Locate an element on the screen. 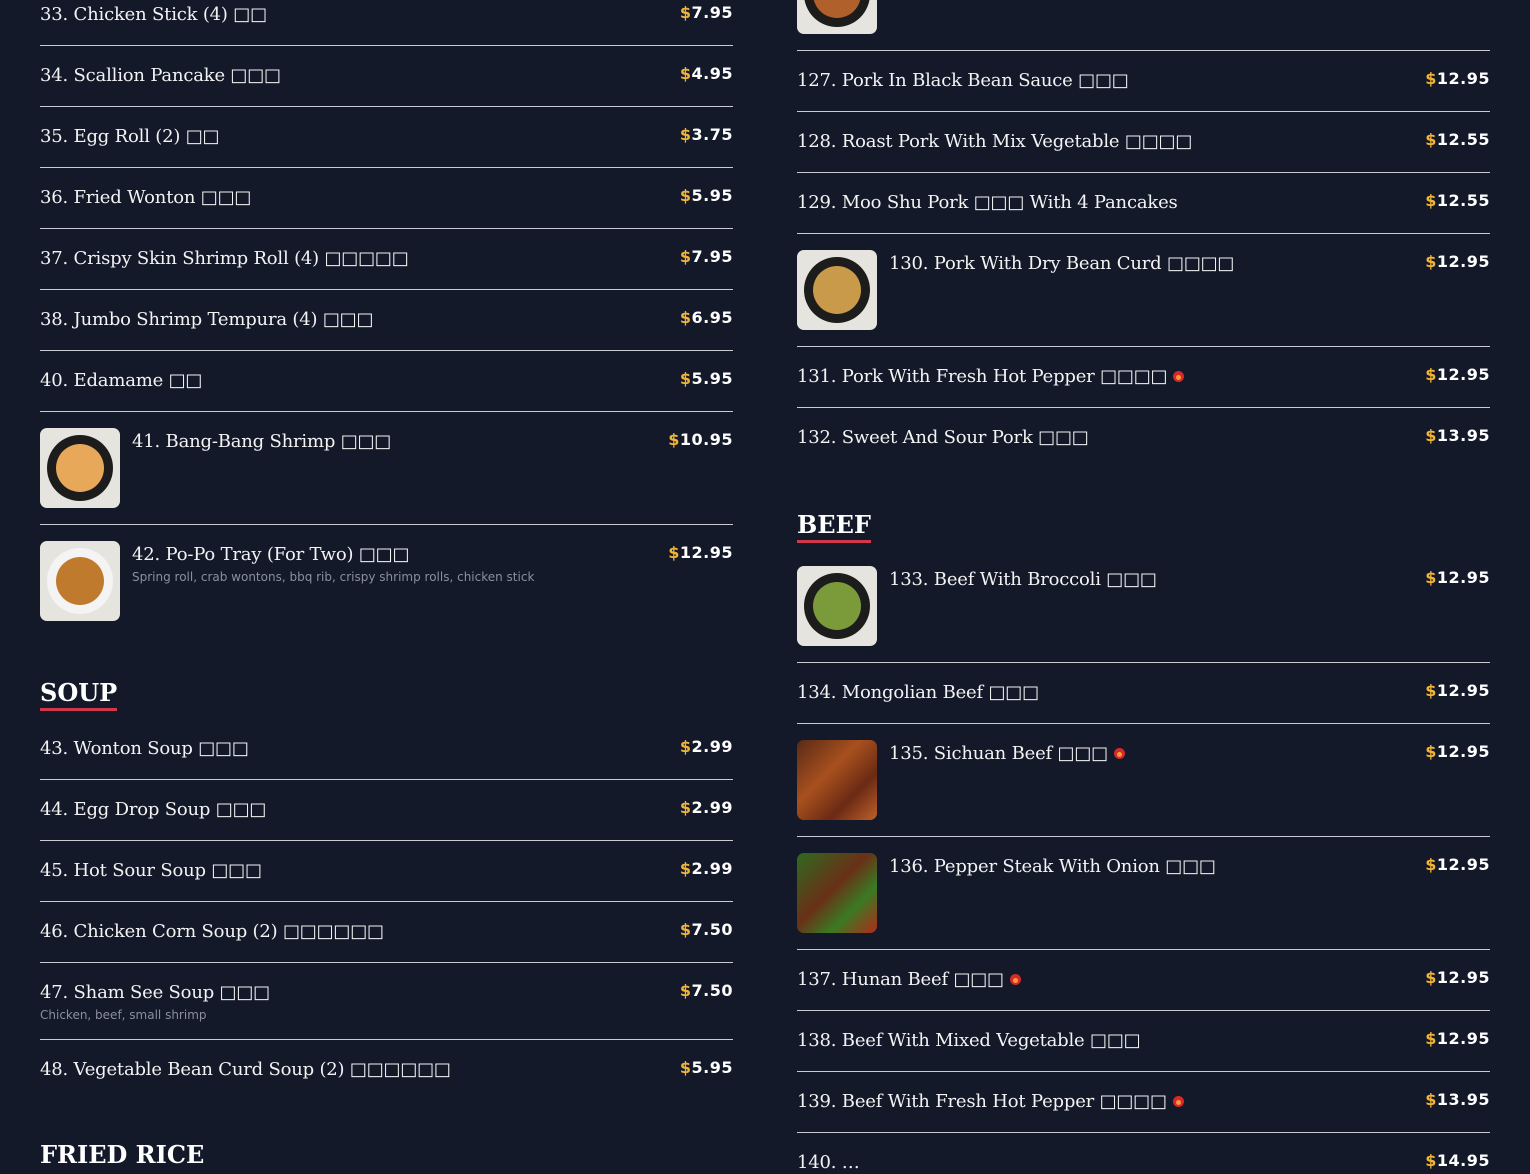  menu-item: 134. Mongolian Beef □□□ $12.95 is located at coordinates (1143, 693).